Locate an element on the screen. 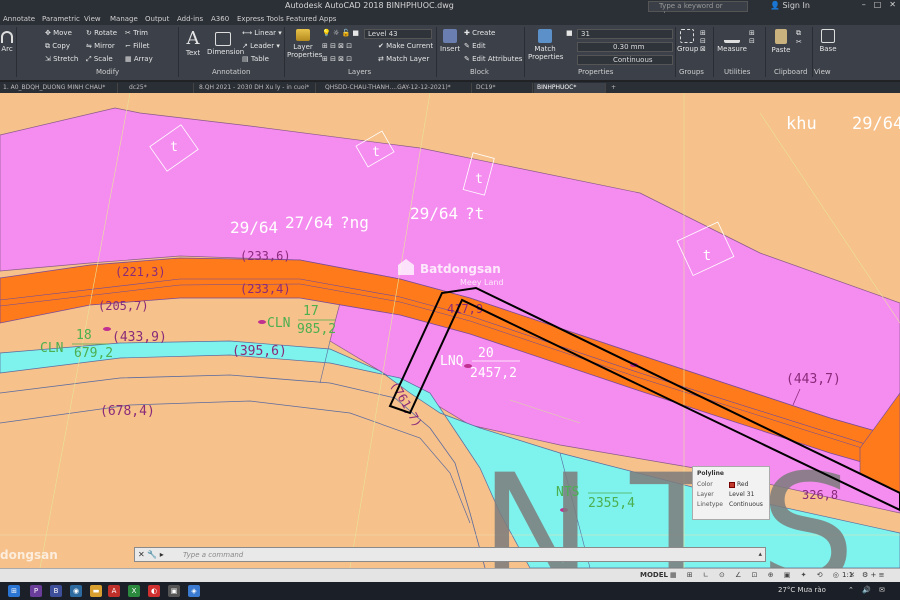  trim-button: ✂ Trim is located at coordinates (136, 33).